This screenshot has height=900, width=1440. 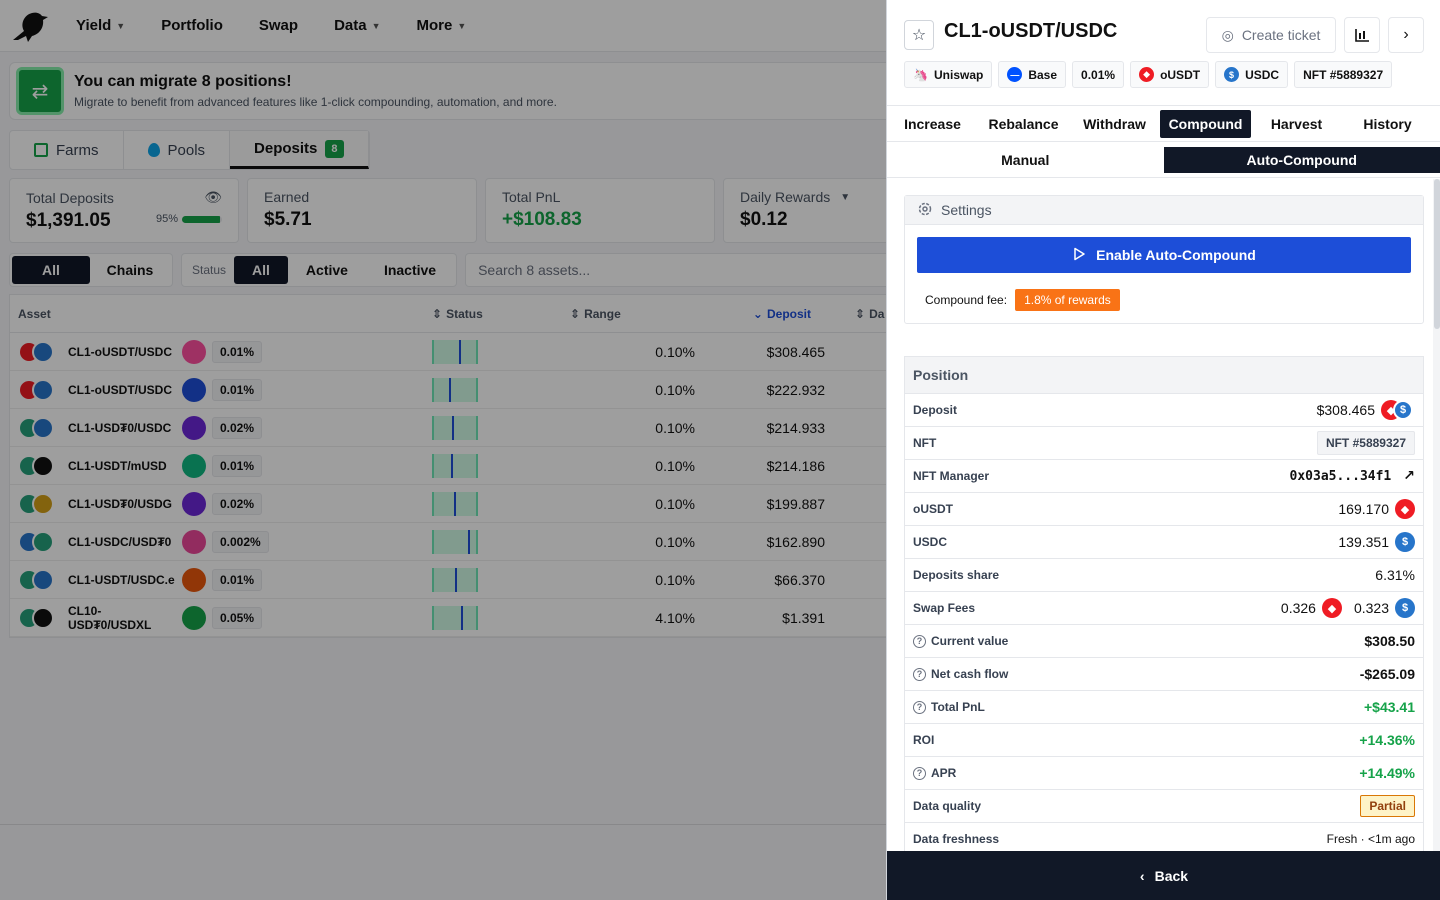 What do you see at coordinates (1387, 773) in the screenshot?
I see `apr-value: +14.49%` at bounding box center [1387, 773].